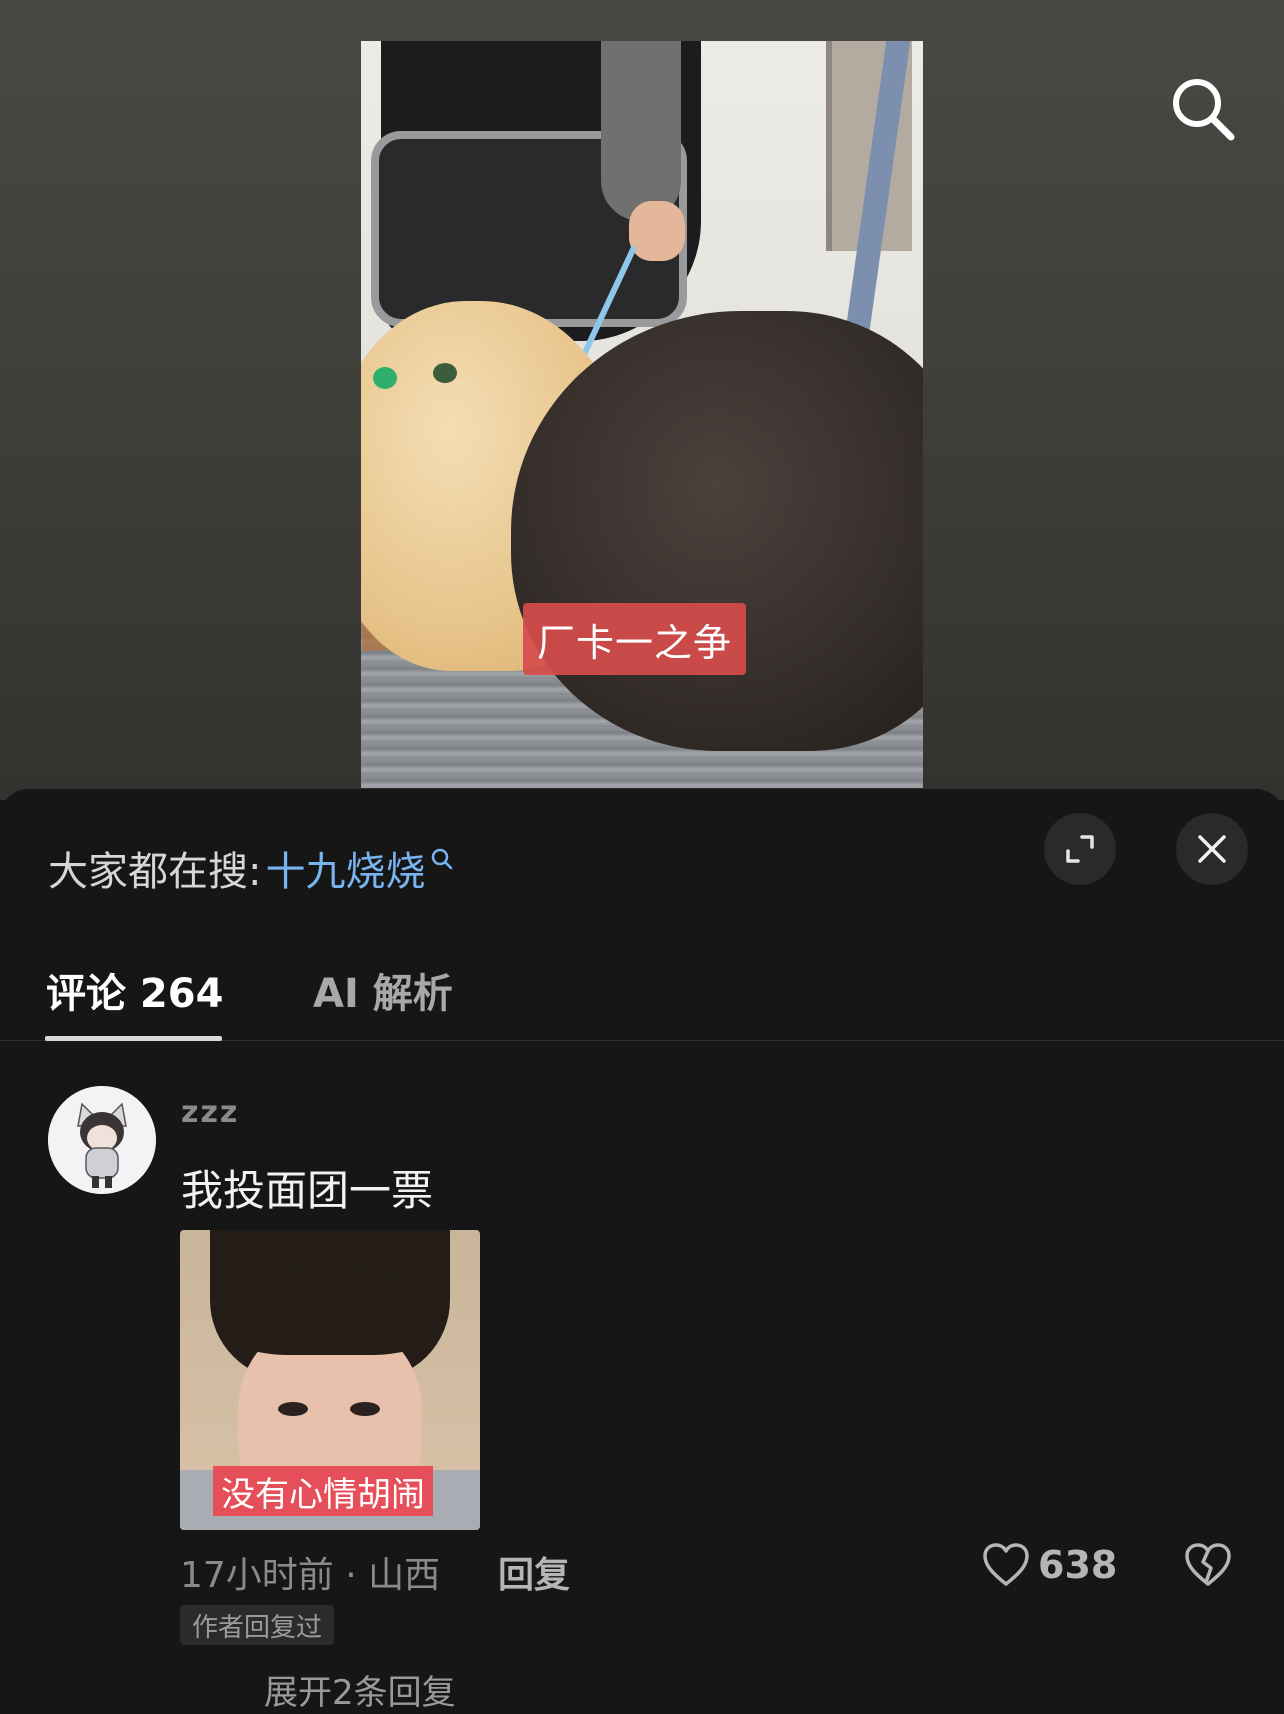 The width and height of the screenshot is (1284, 1714). I want to click on expand-replies-link: 展开2条回复, so click(360, 1689).